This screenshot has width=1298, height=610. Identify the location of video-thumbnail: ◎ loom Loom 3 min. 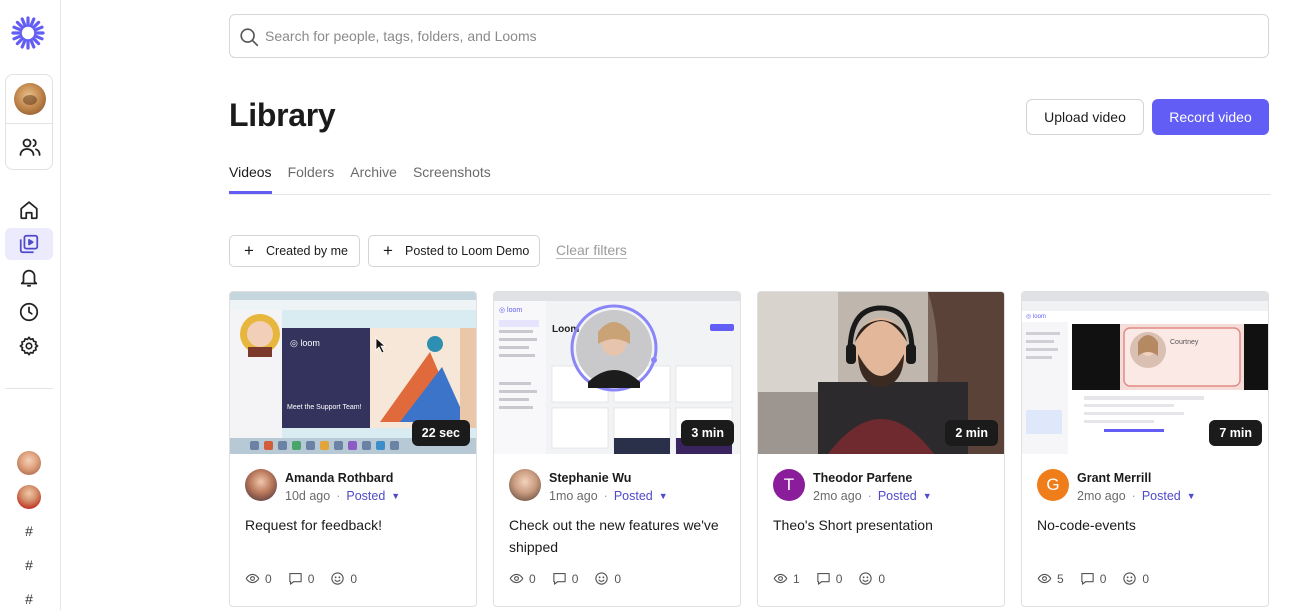
(617, 373).